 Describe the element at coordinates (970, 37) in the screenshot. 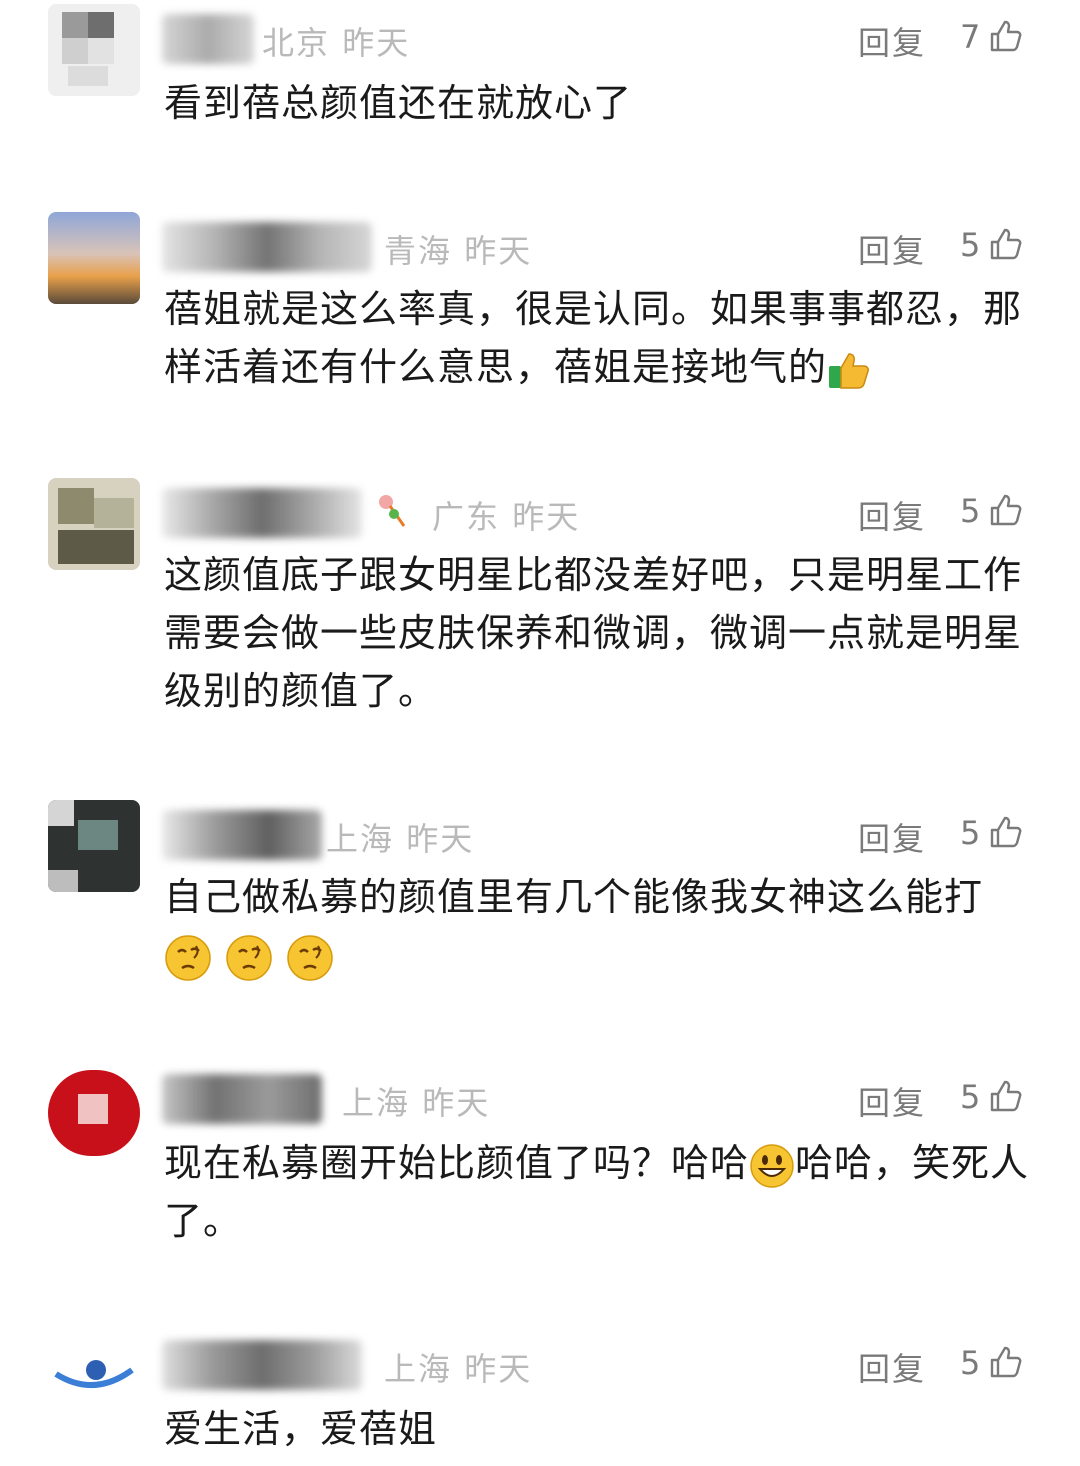

I see `like-count: 7` at that location.